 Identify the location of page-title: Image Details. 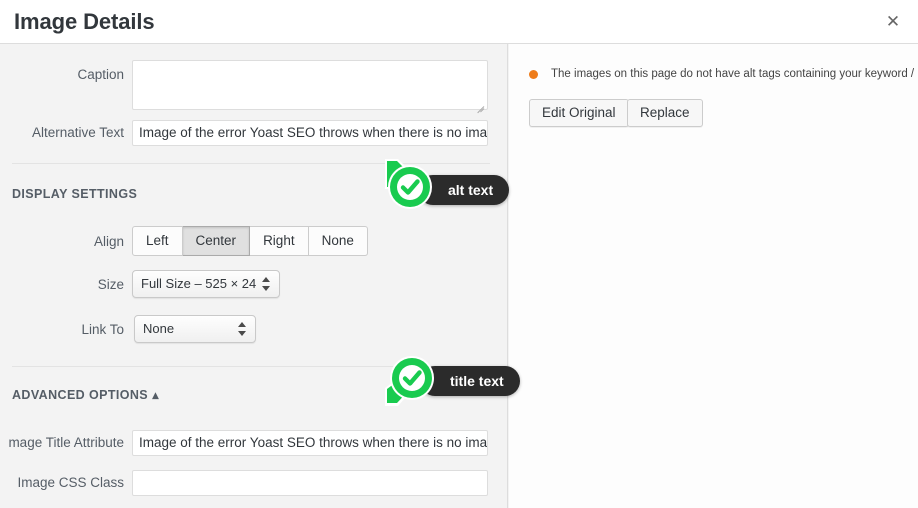
(84, 21).